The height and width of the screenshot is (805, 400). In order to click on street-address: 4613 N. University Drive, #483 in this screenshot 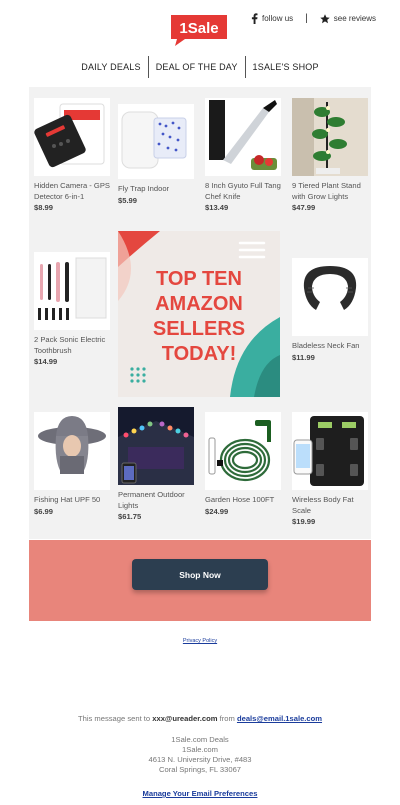, I will do `click(200, 759)`.